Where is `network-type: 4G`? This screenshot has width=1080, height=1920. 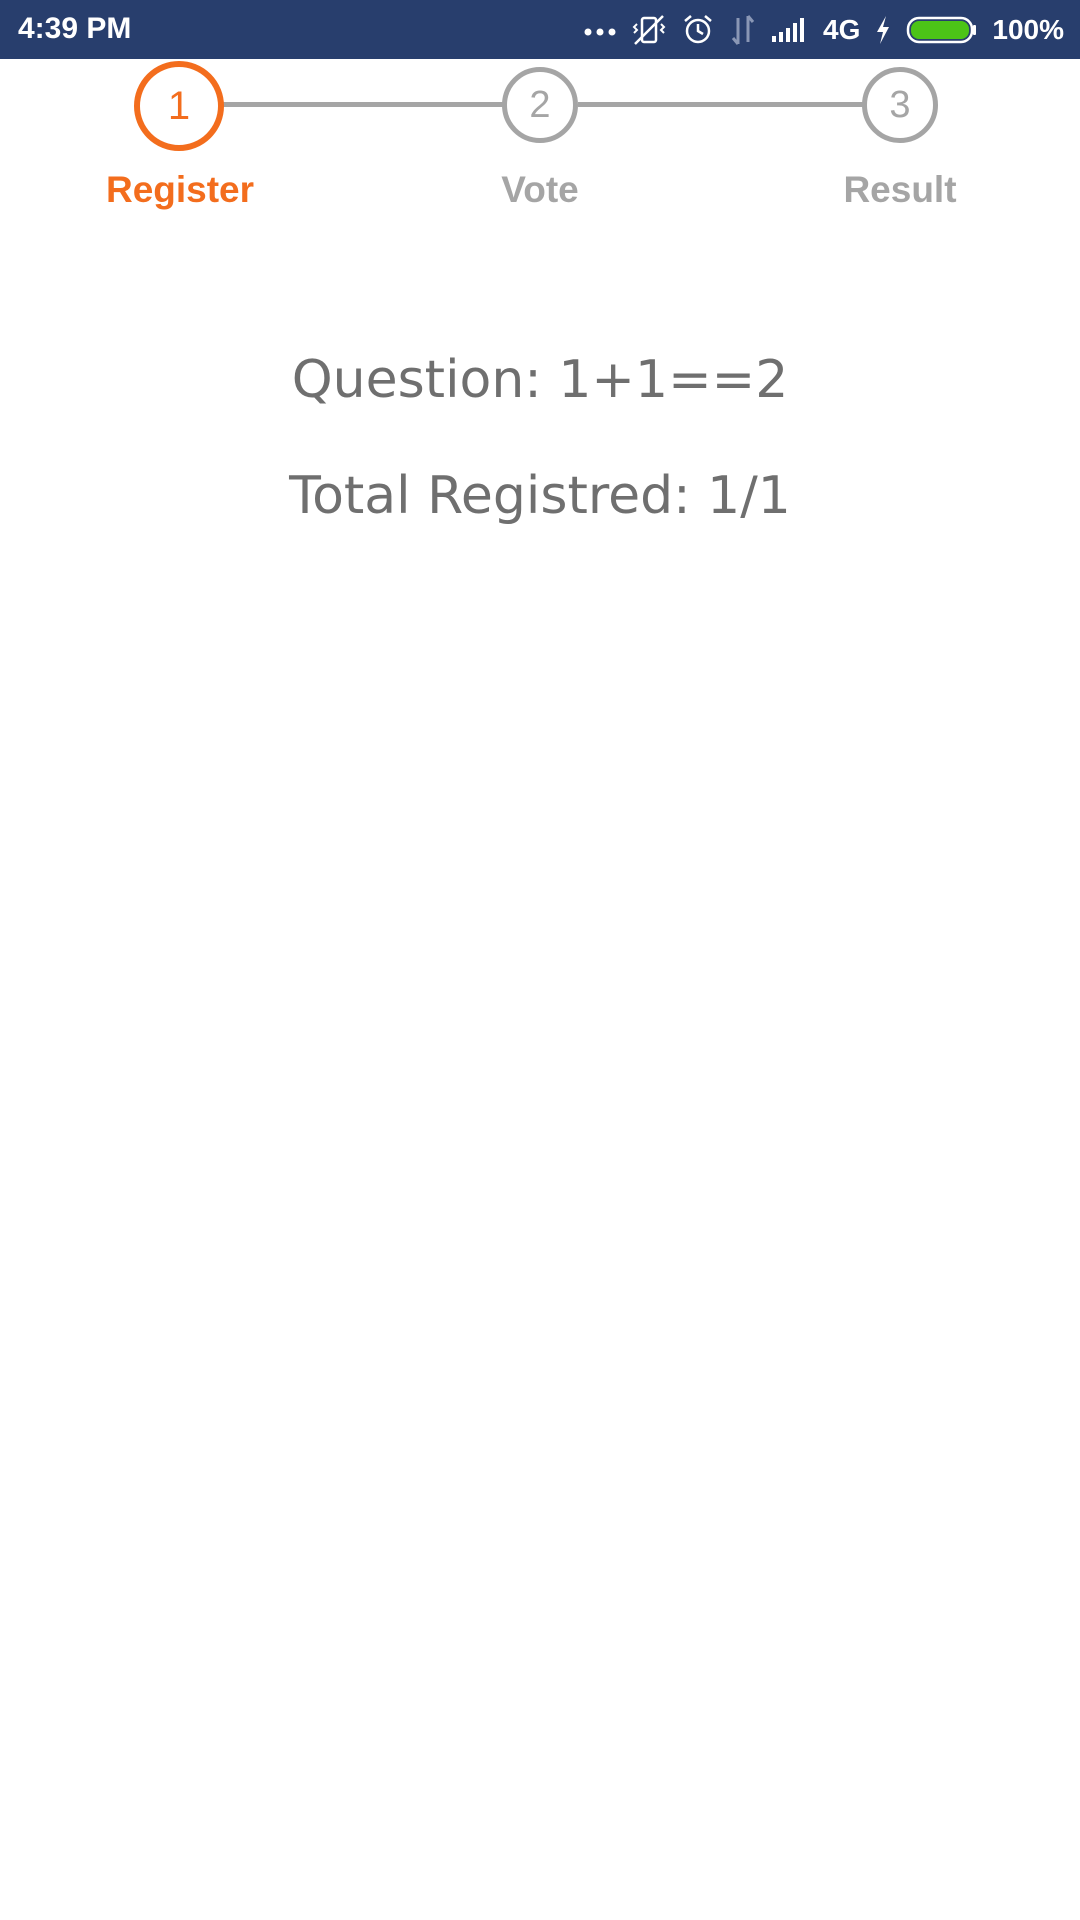 network-type: 4G is located at coordinates (842, 29).